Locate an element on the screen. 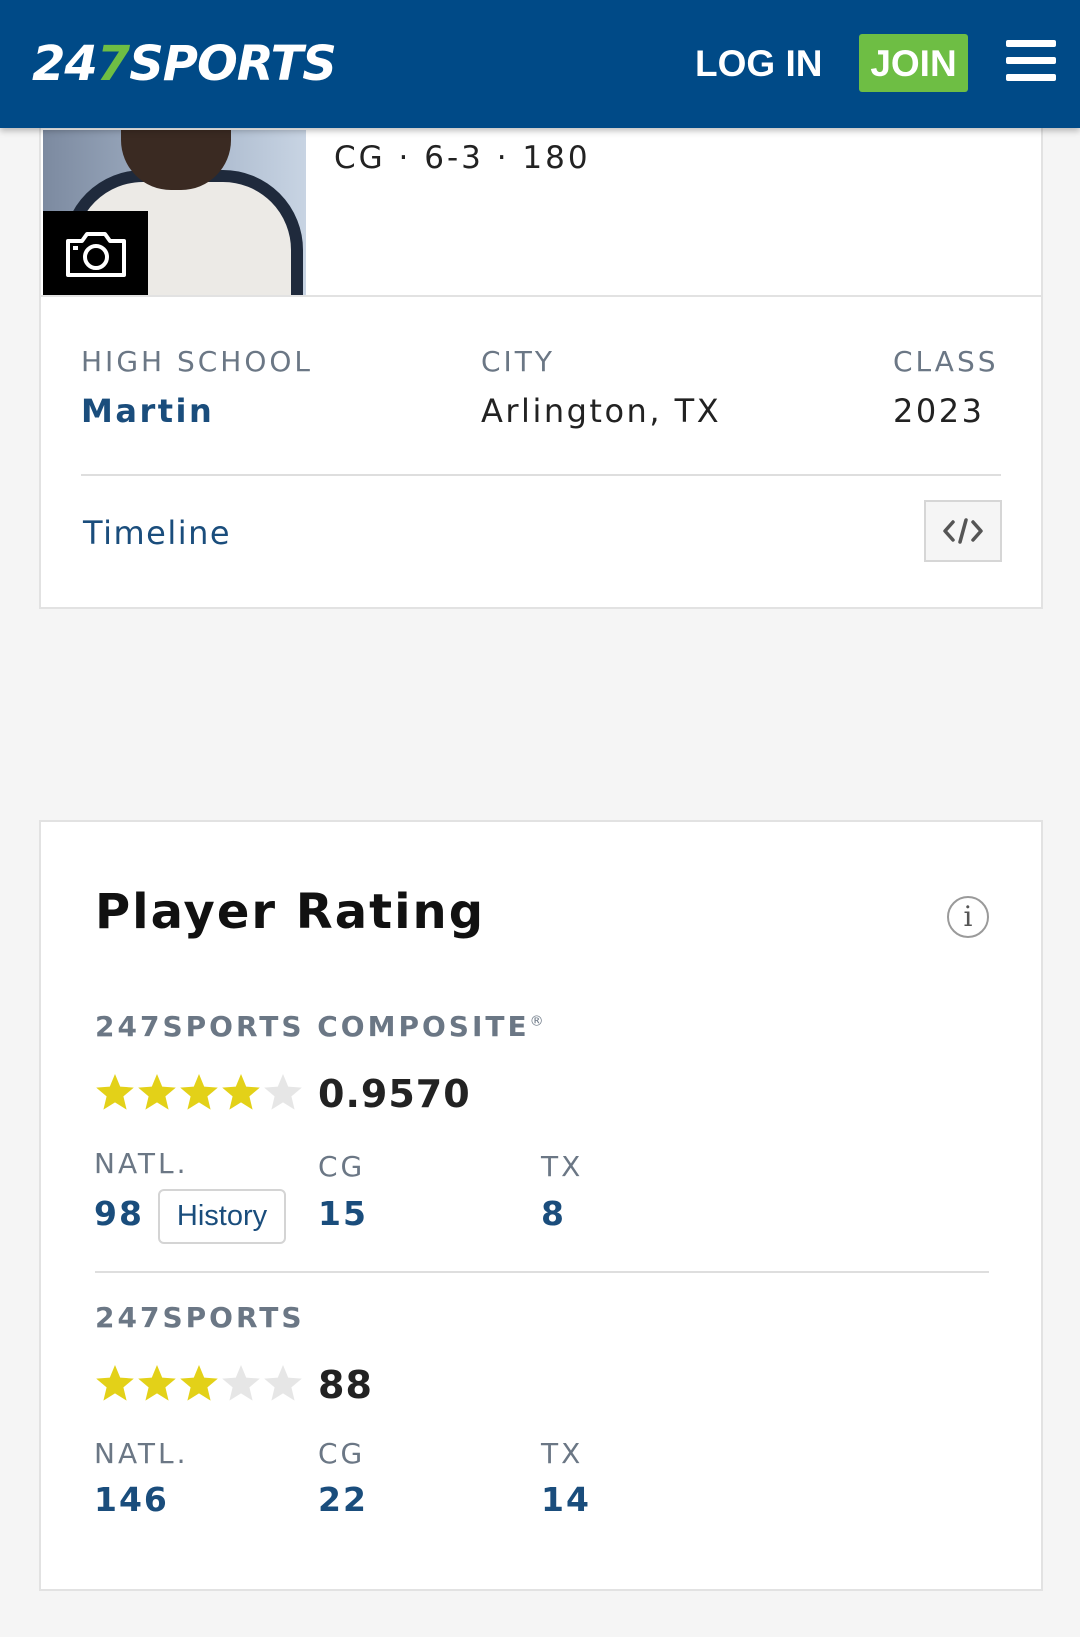 The width and height of the screenshot is (1080, 1637). player-vitals: CG · 6-3 · 180 is located at coordinates (462, 158).